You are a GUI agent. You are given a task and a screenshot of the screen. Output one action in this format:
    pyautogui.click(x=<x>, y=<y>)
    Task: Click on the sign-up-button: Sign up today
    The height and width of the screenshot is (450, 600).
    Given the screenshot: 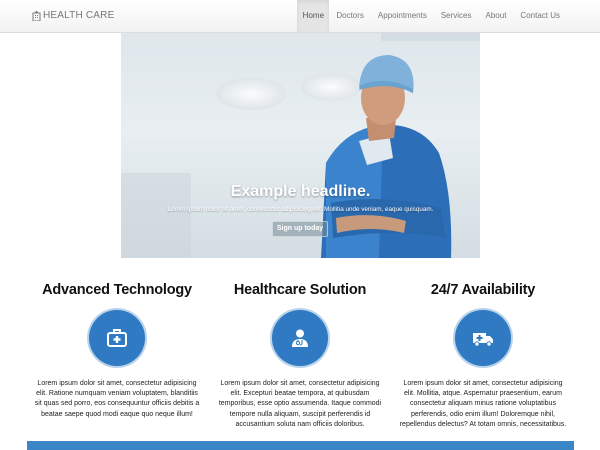 What is the action you would take?
    pyautogui.click(x=300, y=229)
    